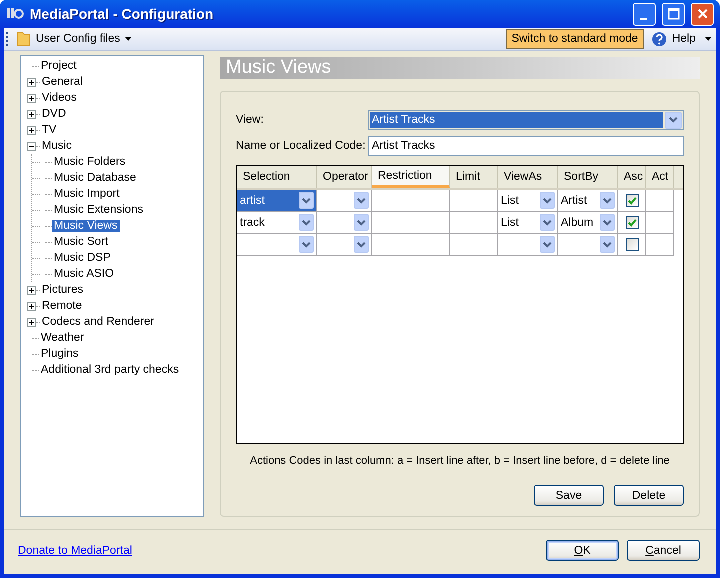  Describe the element at coordinates (99, 210) in the screenshot. I see `tree-item: Music Extensions` at that location.